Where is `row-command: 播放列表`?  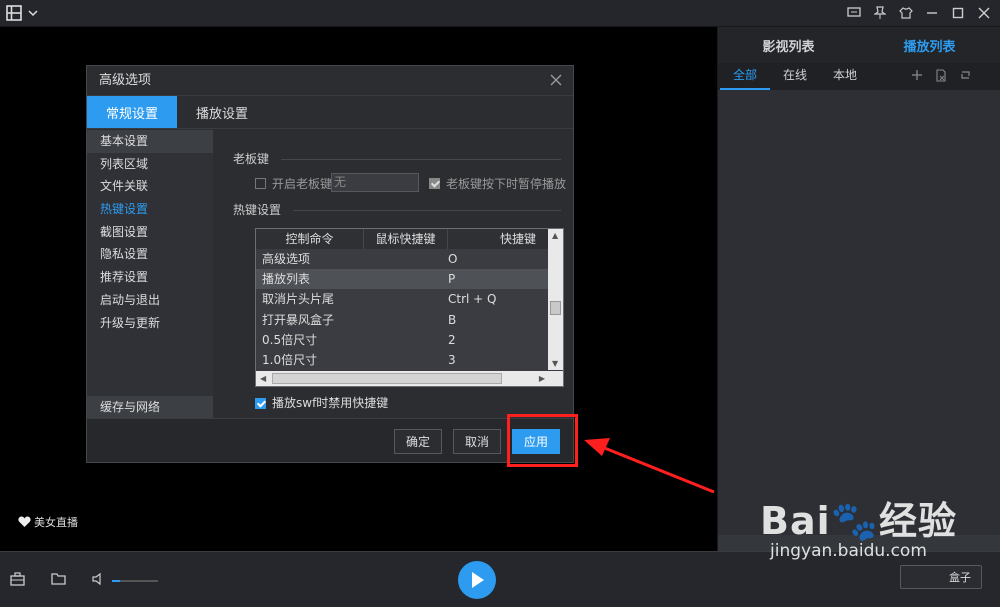
row-command: 播放列表 is located at coordinates (286, 279).